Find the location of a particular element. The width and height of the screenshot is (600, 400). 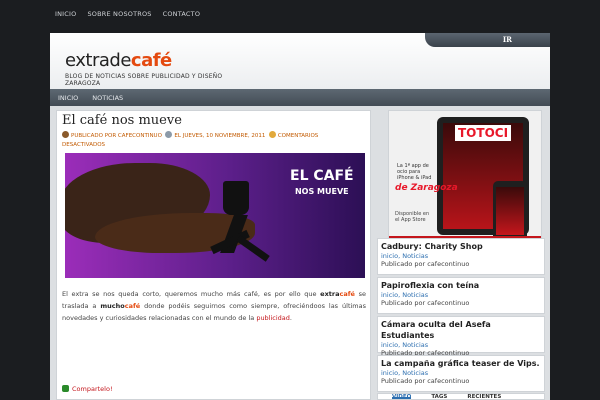

excerpt-extra: extra is located at coordinates (330, 294).